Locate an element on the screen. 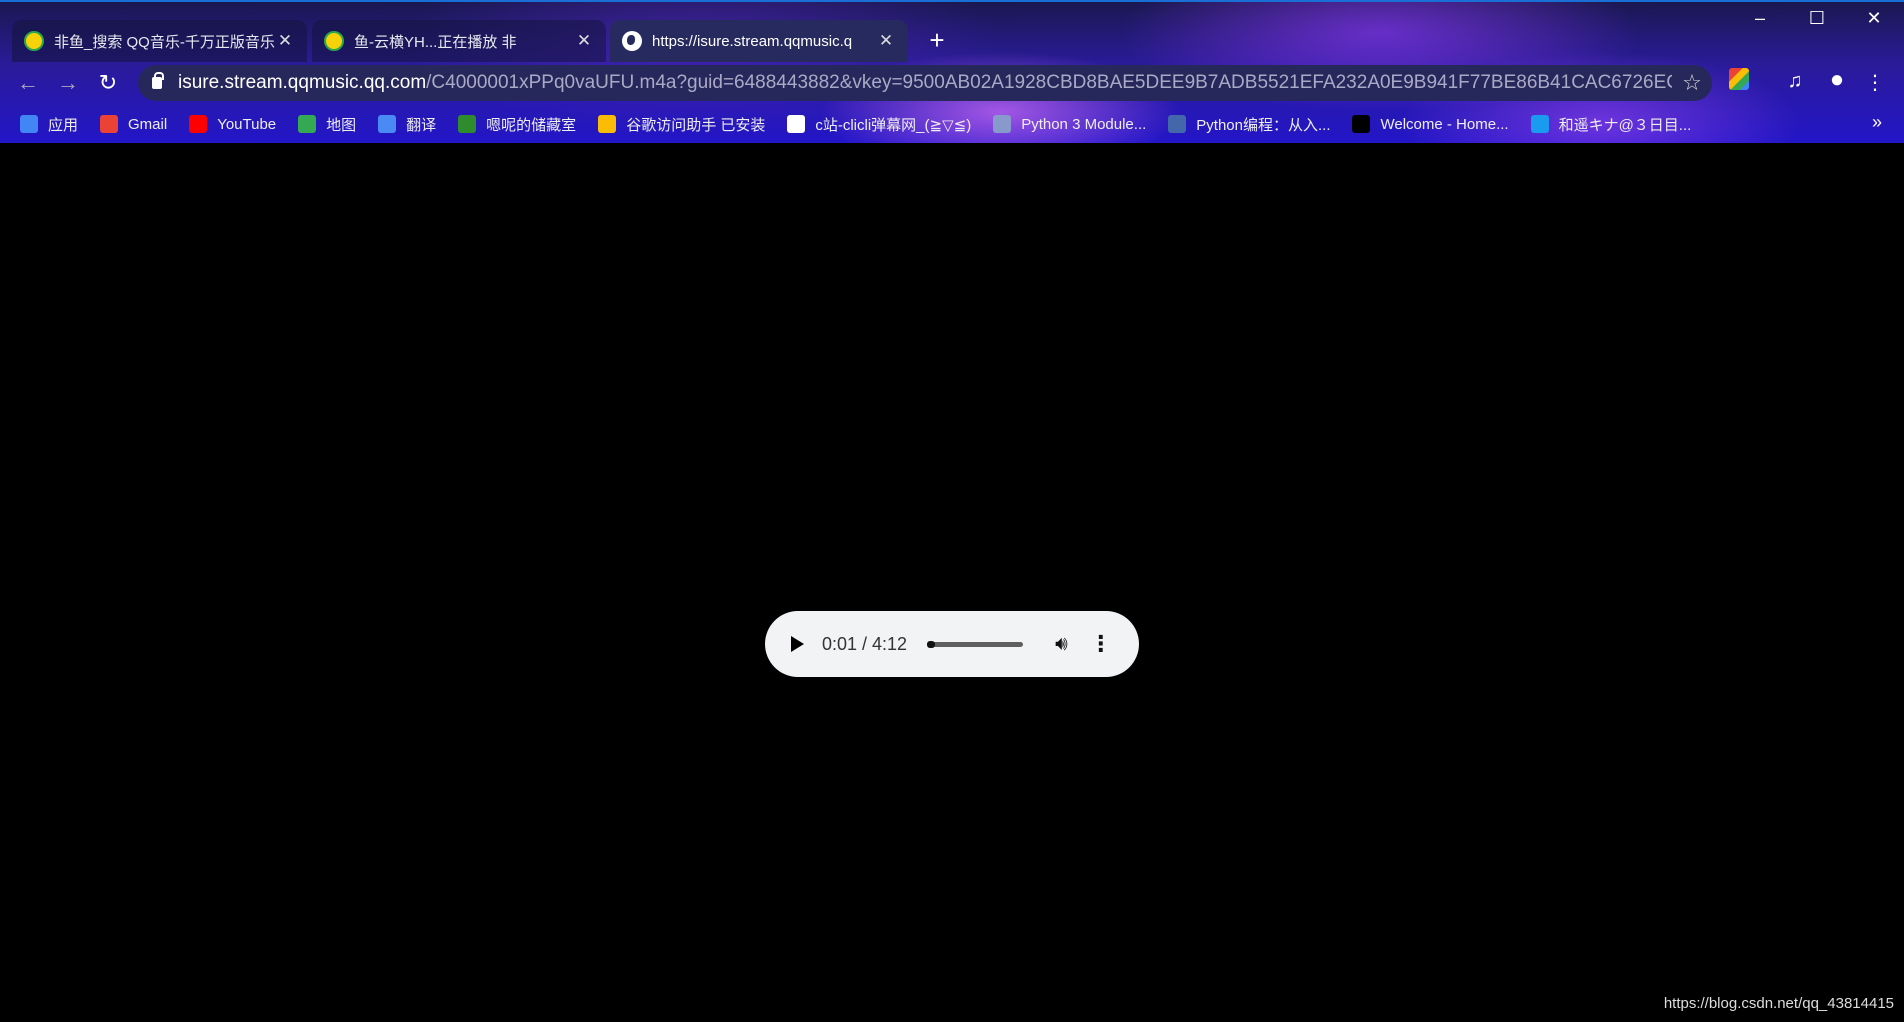 The width and height of the screenshot is (1904, 1022). reload-button: ↻ is located at coordinates (108, 83).